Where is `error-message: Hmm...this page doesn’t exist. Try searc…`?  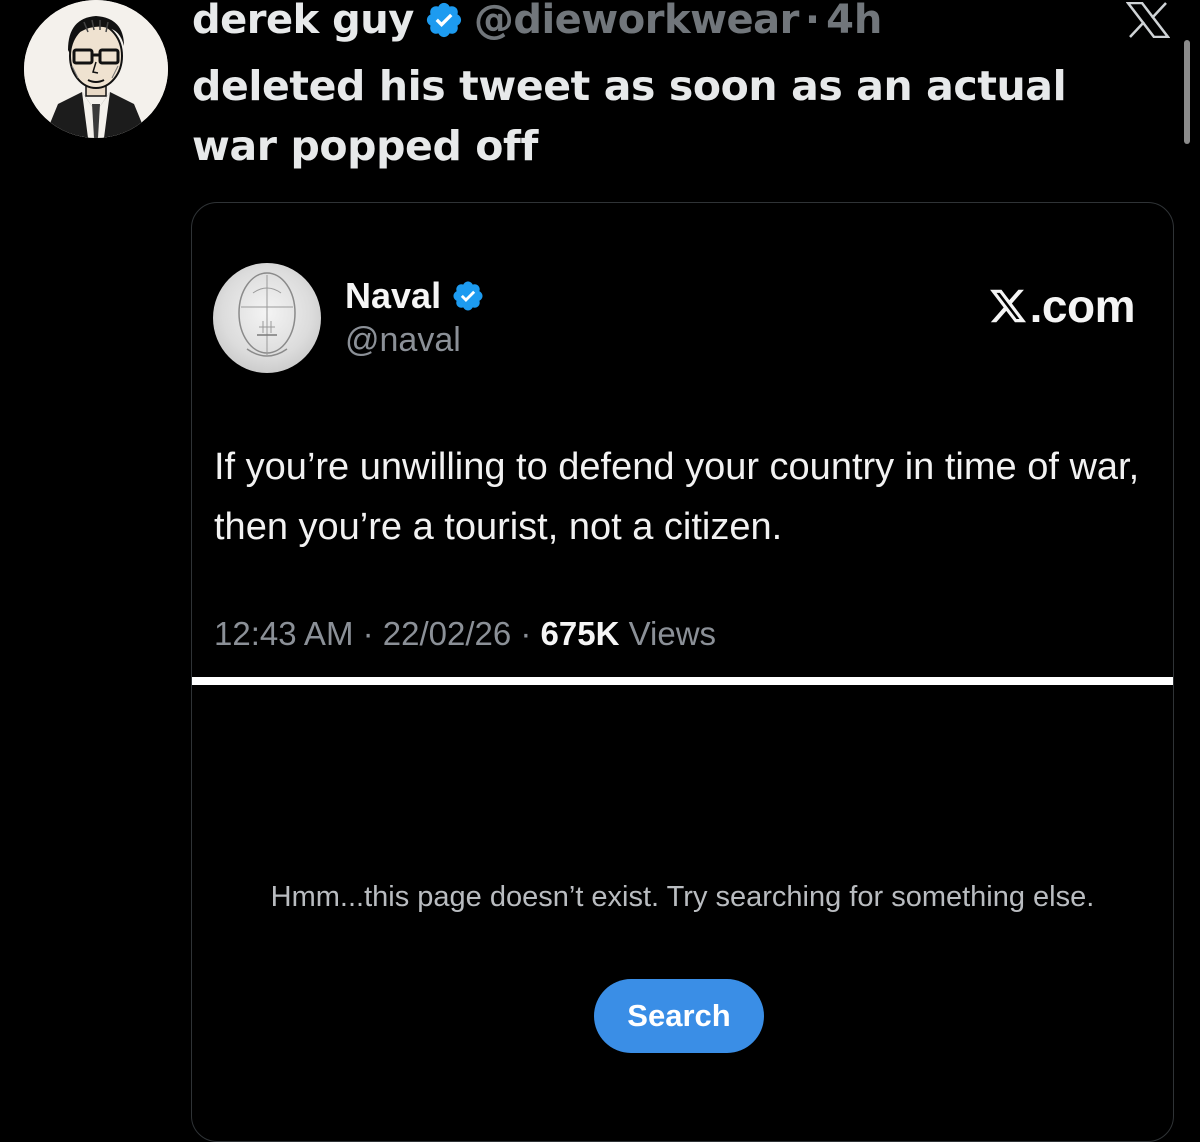
error-message: Hmm...this page doesn’t exist. Try searc… is located at coordinates (682, 897).